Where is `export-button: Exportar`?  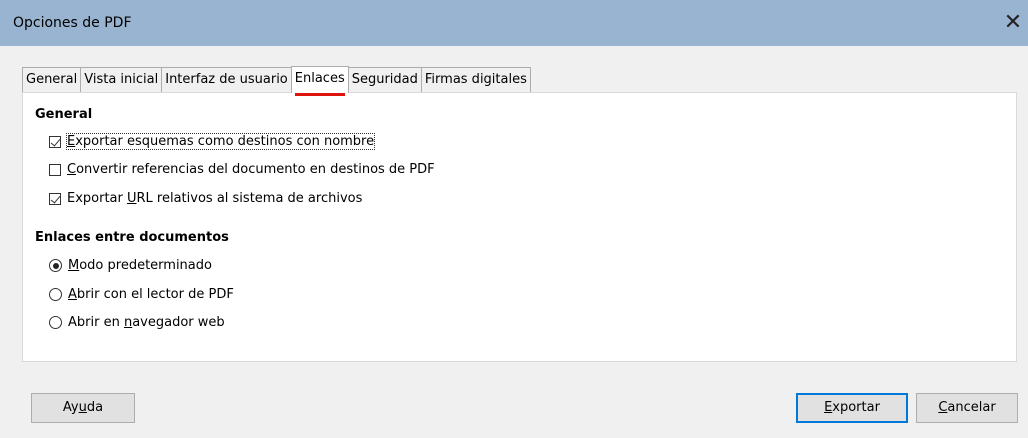 export-button: Exportar is located at coordinates (852, 408).